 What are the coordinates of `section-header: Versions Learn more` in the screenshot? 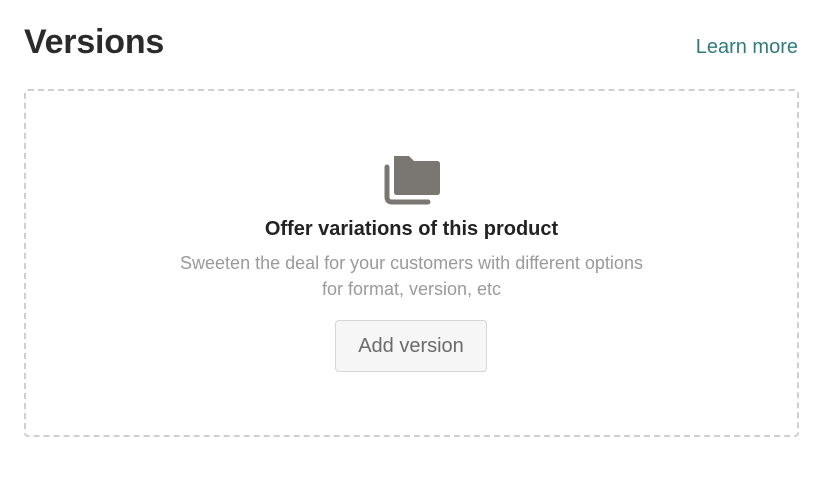 It's located at (411, 44).